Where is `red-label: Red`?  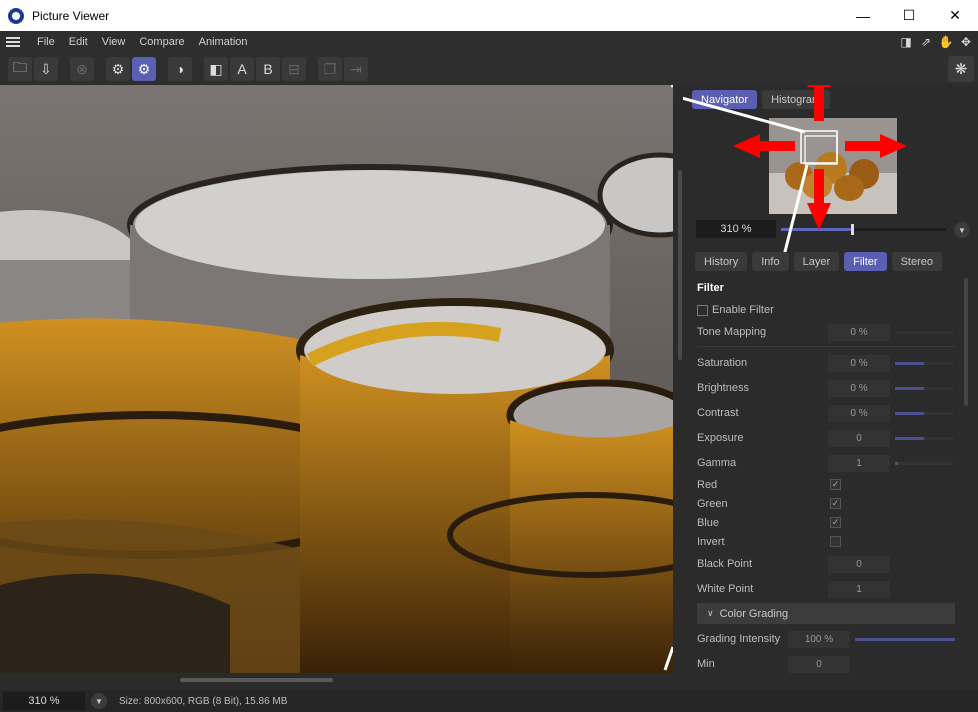 red-label: Red is located at coordinates (707, 485).